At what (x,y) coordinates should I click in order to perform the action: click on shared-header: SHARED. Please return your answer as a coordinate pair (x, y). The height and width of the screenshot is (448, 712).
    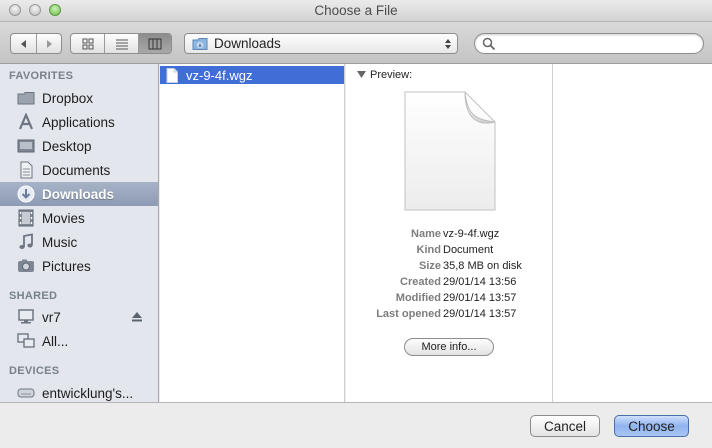
    Looking at the image, I should click on (33, 296).